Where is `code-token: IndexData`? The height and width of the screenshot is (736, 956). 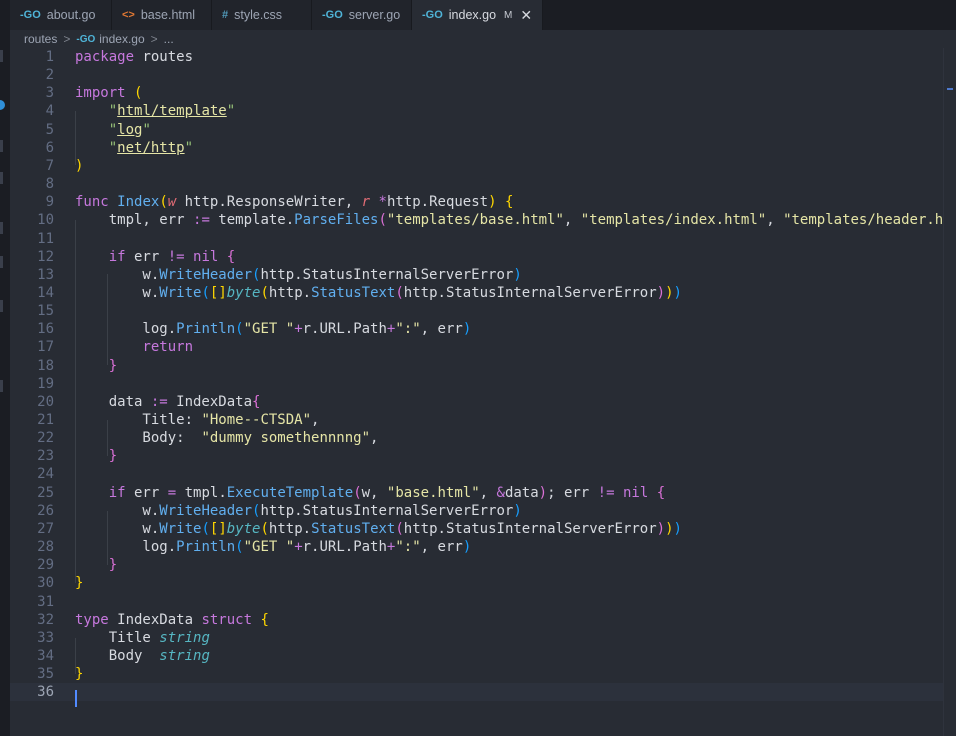
code-token: IndexData is located at coordinates (210, 401).